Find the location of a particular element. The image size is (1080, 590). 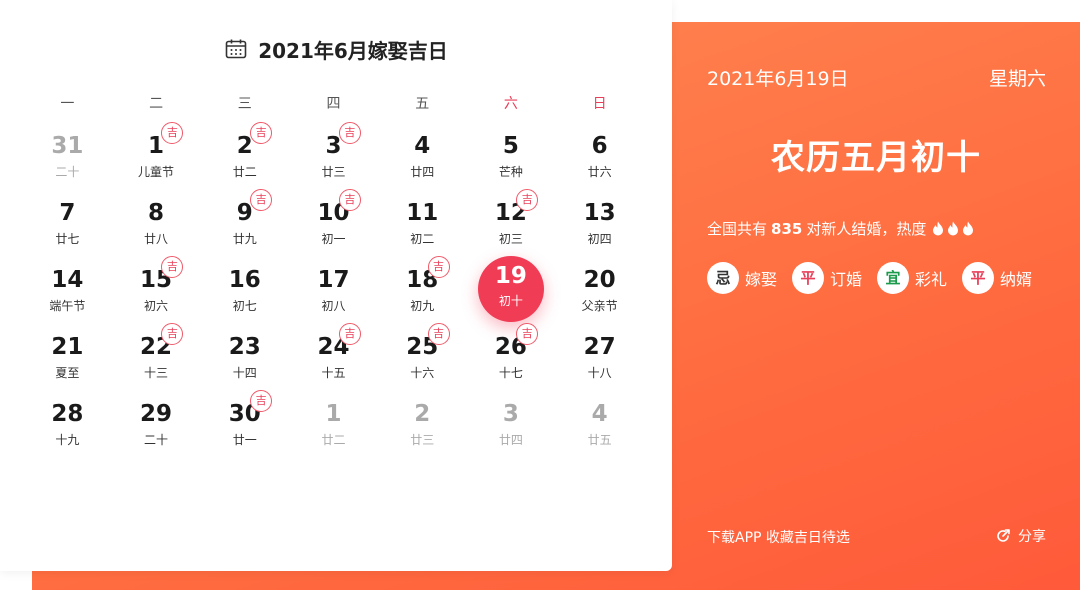

suitability-badge: 平 is located at coordinates (978, 278).